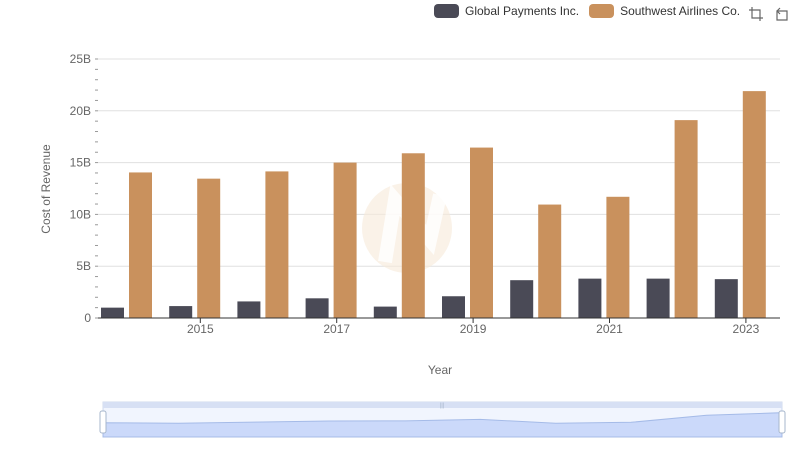 This screenshot has height=461, width=800. What do you see at coordinates (782, 14) in the screenshot?
I see `zoom-reset-icon` at bounding box center [782, 14].